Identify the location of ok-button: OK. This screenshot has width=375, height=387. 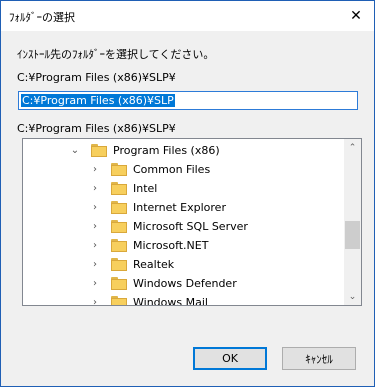
(230, 358).